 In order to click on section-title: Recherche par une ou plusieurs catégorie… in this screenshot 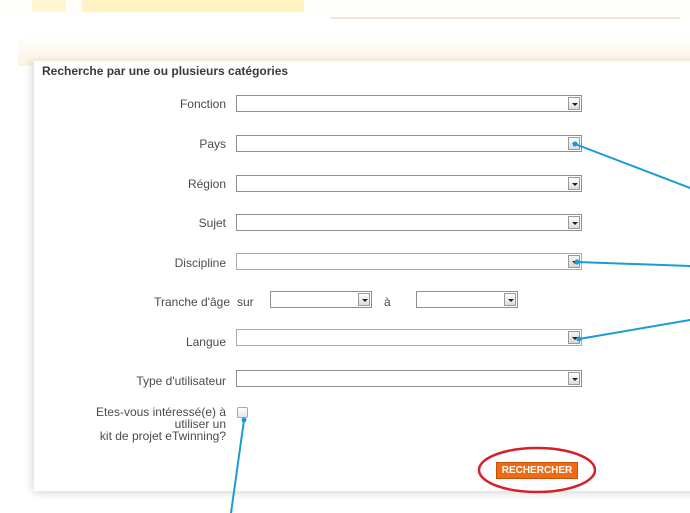, I will do `click(165, 71)`.